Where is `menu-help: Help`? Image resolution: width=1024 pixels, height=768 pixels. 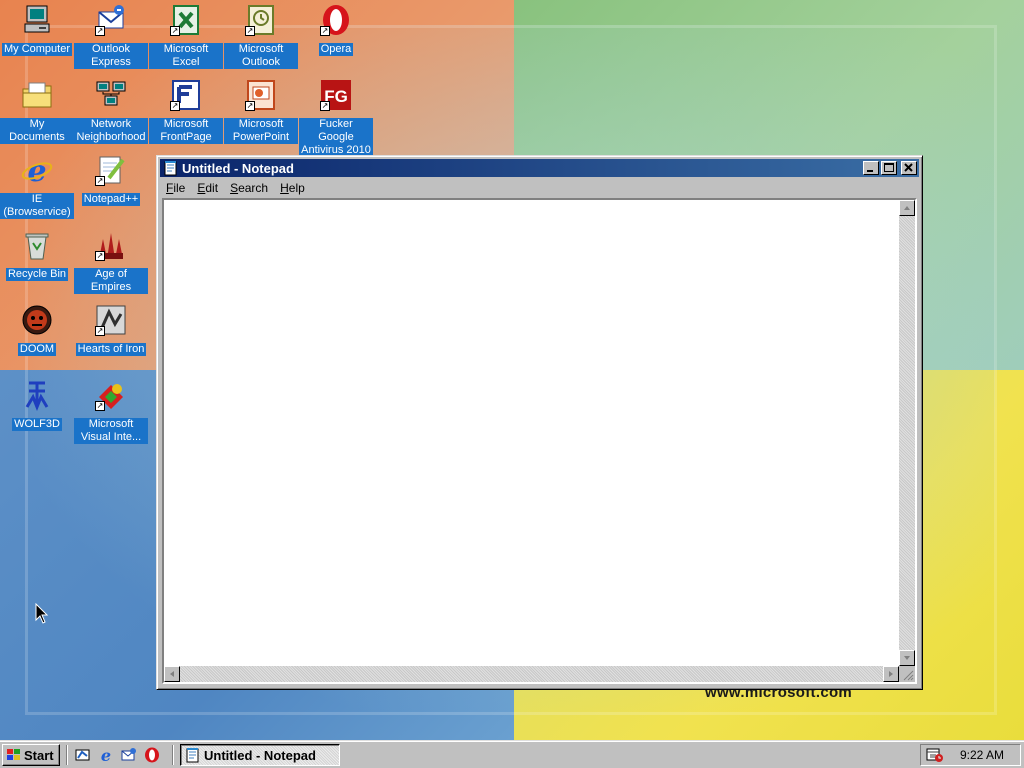 menu-help: Help is located at coordinates (292, 188).